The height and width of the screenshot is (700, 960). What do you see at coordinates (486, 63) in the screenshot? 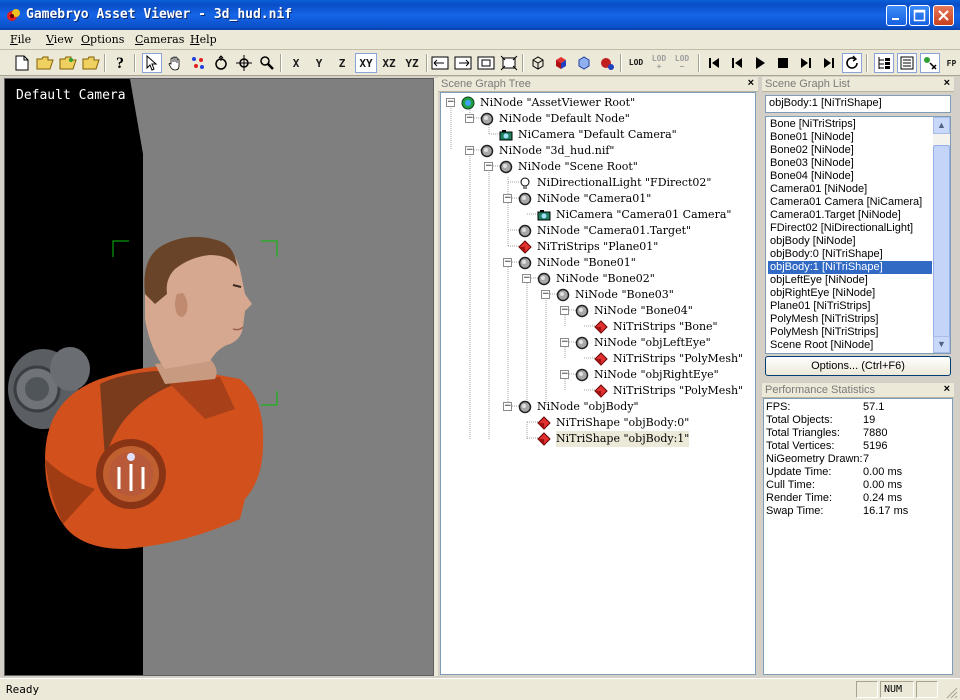
I see `fit-view-button` at bounding box center [486, 63].